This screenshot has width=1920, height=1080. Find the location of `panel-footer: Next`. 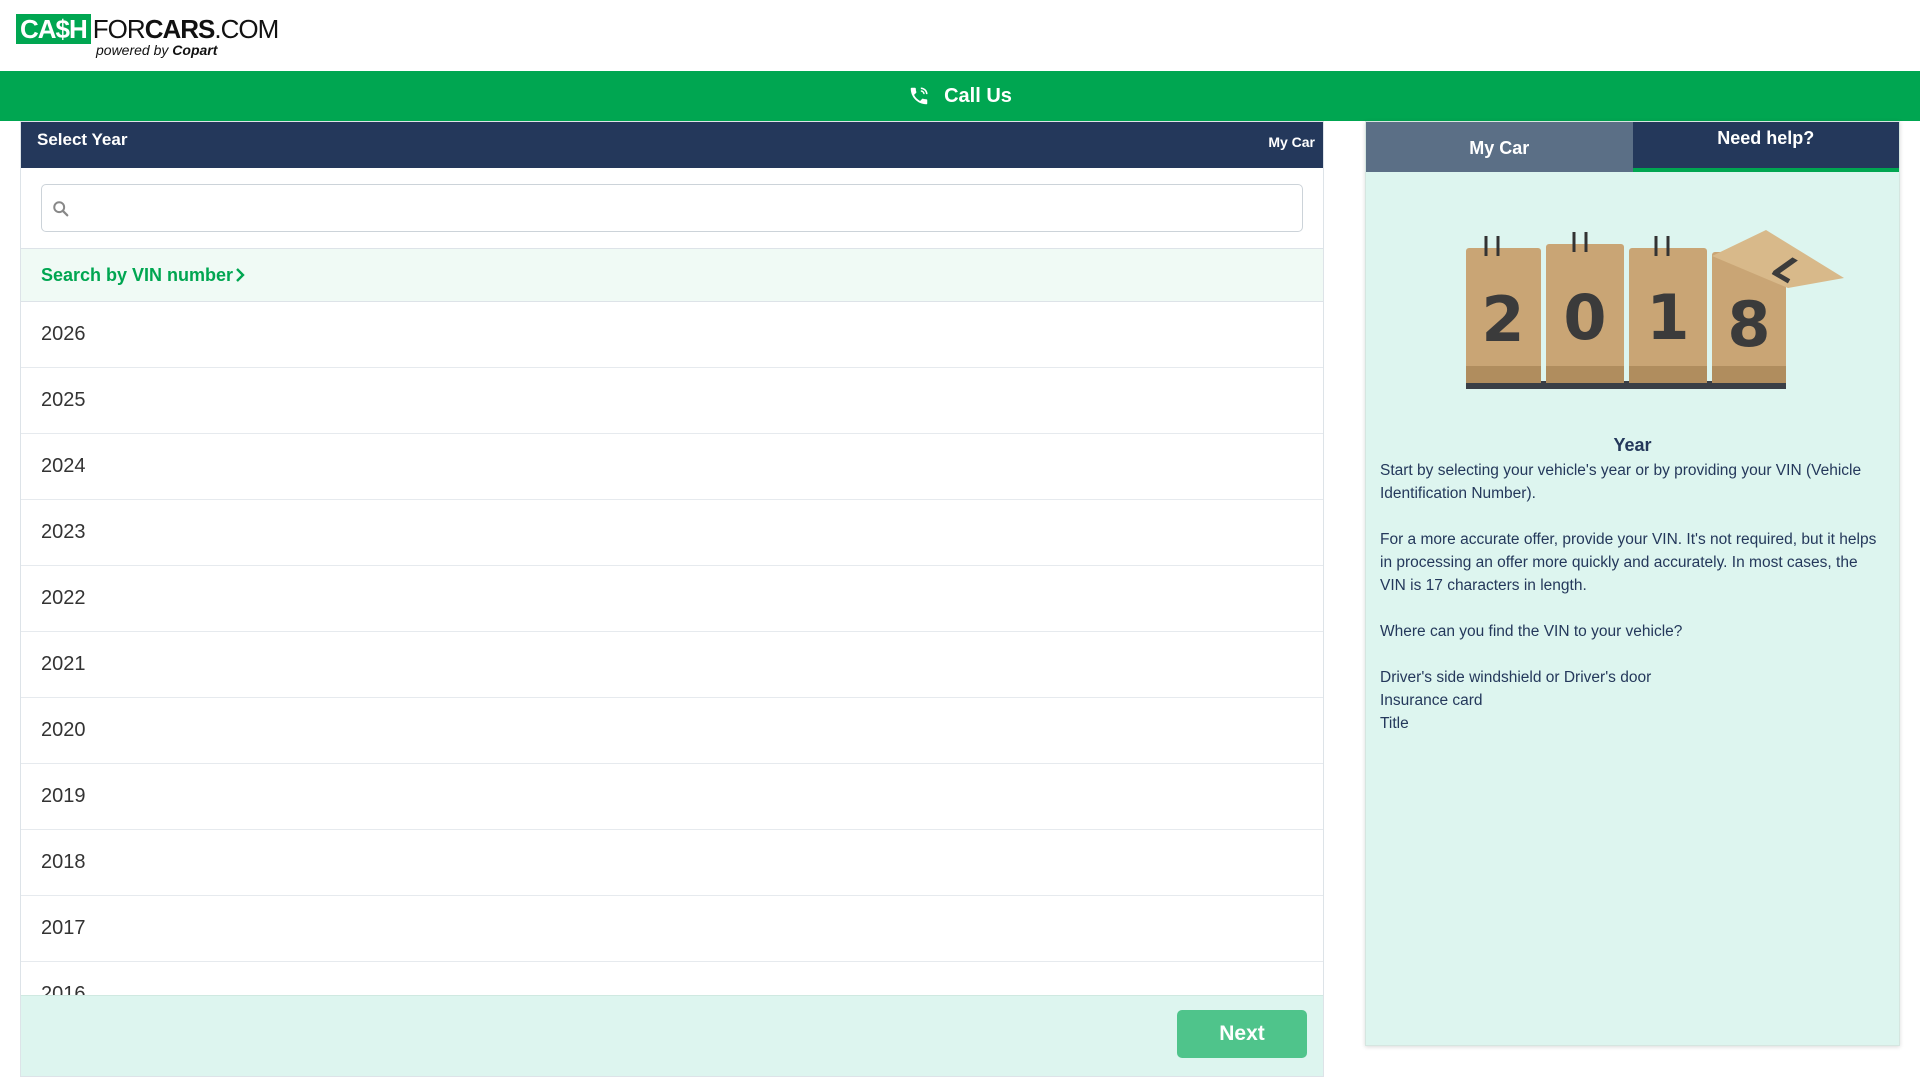

panel-footer: Next is located at coordinates (672, 1035).